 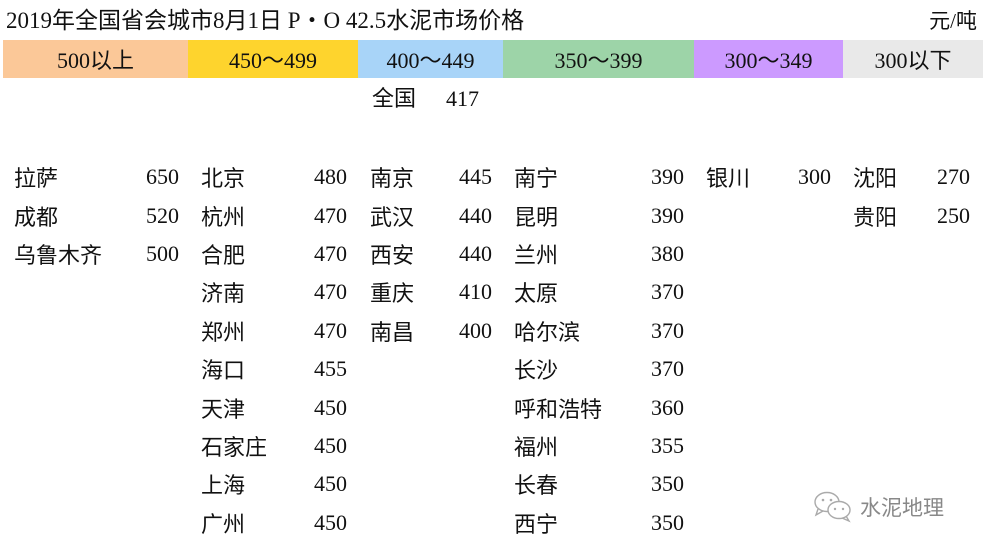 I want to click on city-price: 270, so click(x=953, y=177).